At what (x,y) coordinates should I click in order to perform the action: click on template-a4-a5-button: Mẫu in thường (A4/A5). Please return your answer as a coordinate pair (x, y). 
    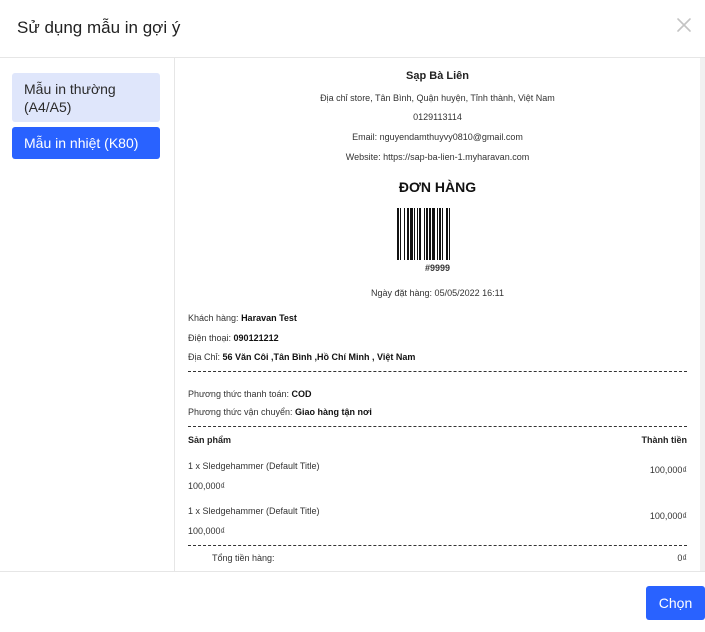
    Looking at the image, I should click on (86, 97).